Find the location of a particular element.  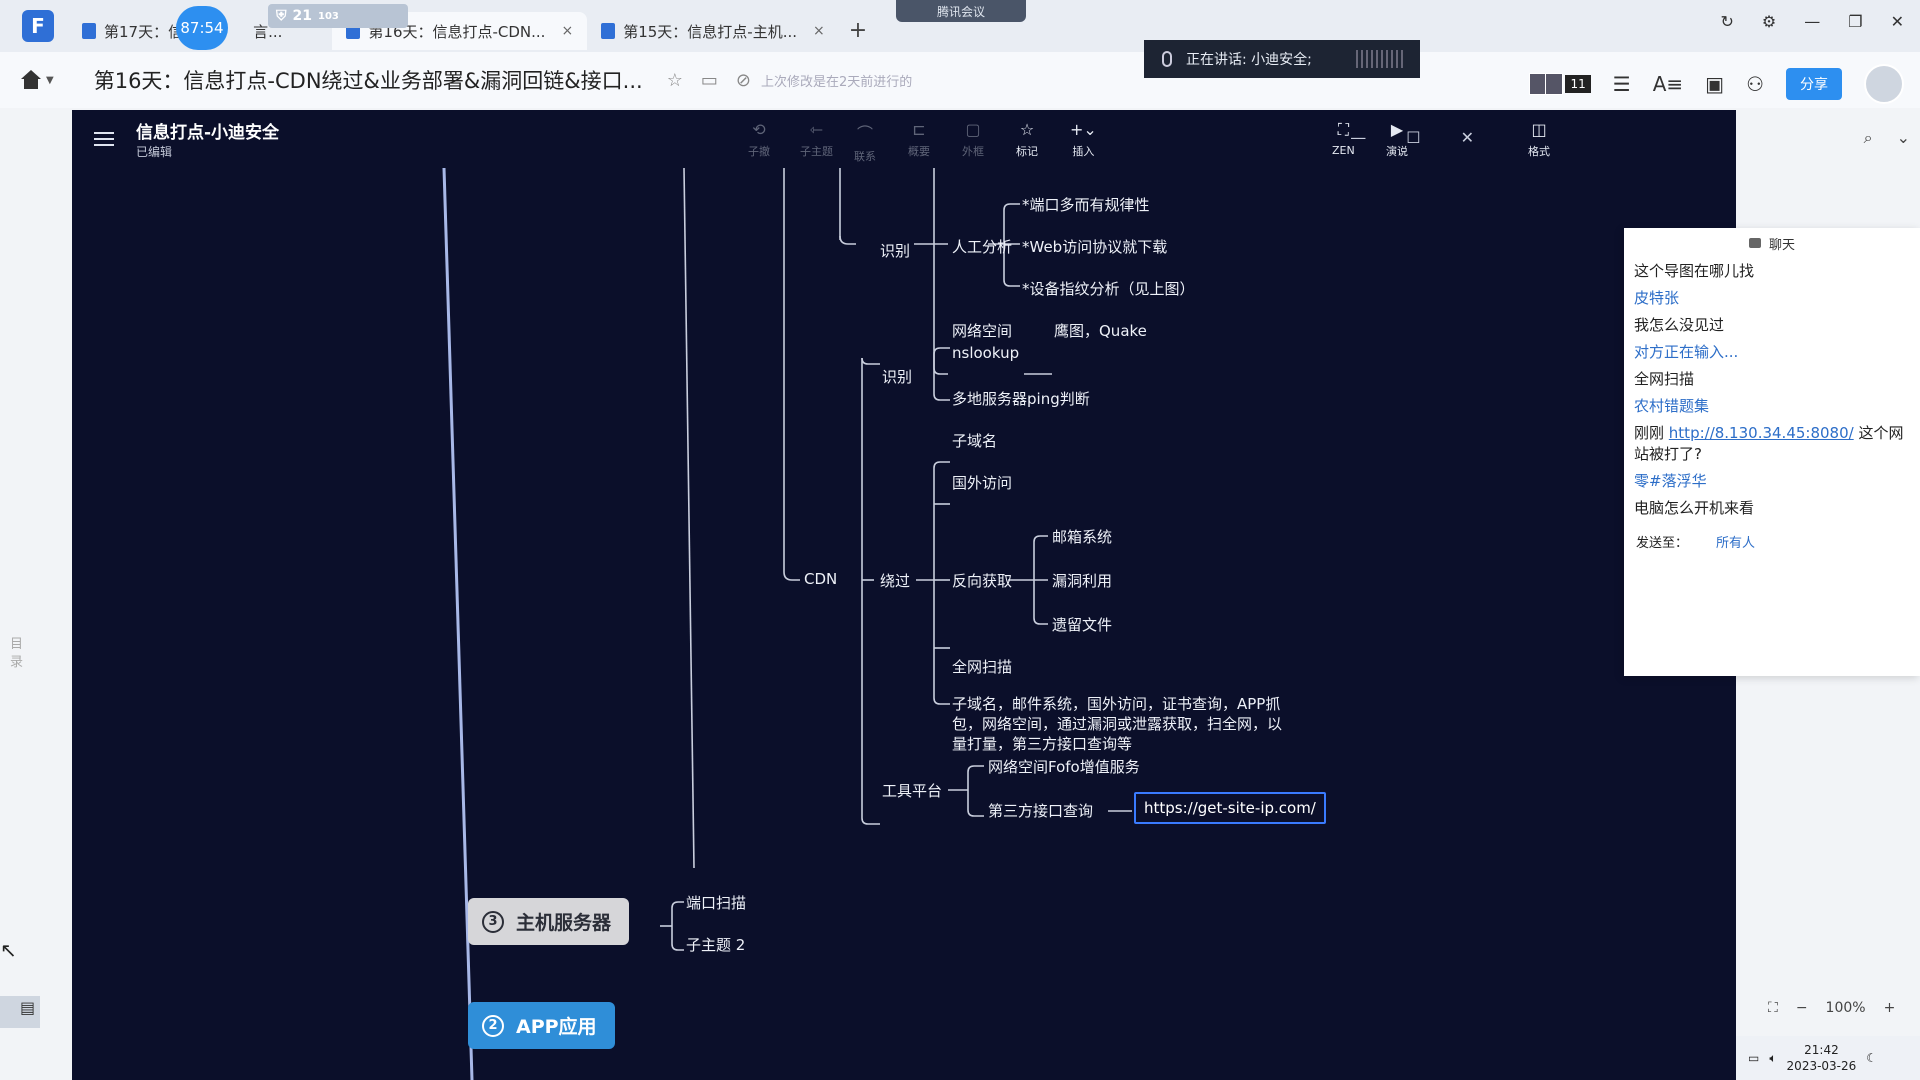

restore-icon: ❐ is located at coordinates (1855, 21).